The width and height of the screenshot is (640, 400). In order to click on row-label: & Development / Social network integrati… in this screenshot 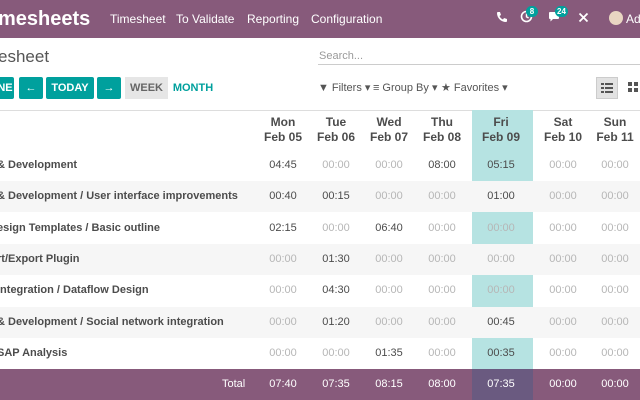, I will do `click(112, 322)`.